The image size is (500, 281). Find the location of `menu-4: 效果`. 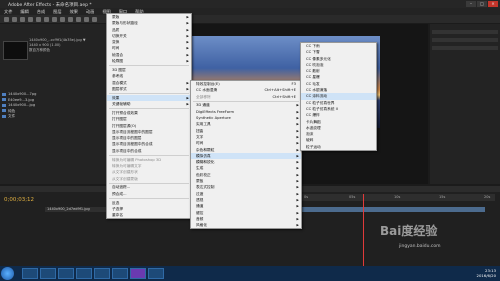

menu-4: 效果 is located at coordinates (74, 11).